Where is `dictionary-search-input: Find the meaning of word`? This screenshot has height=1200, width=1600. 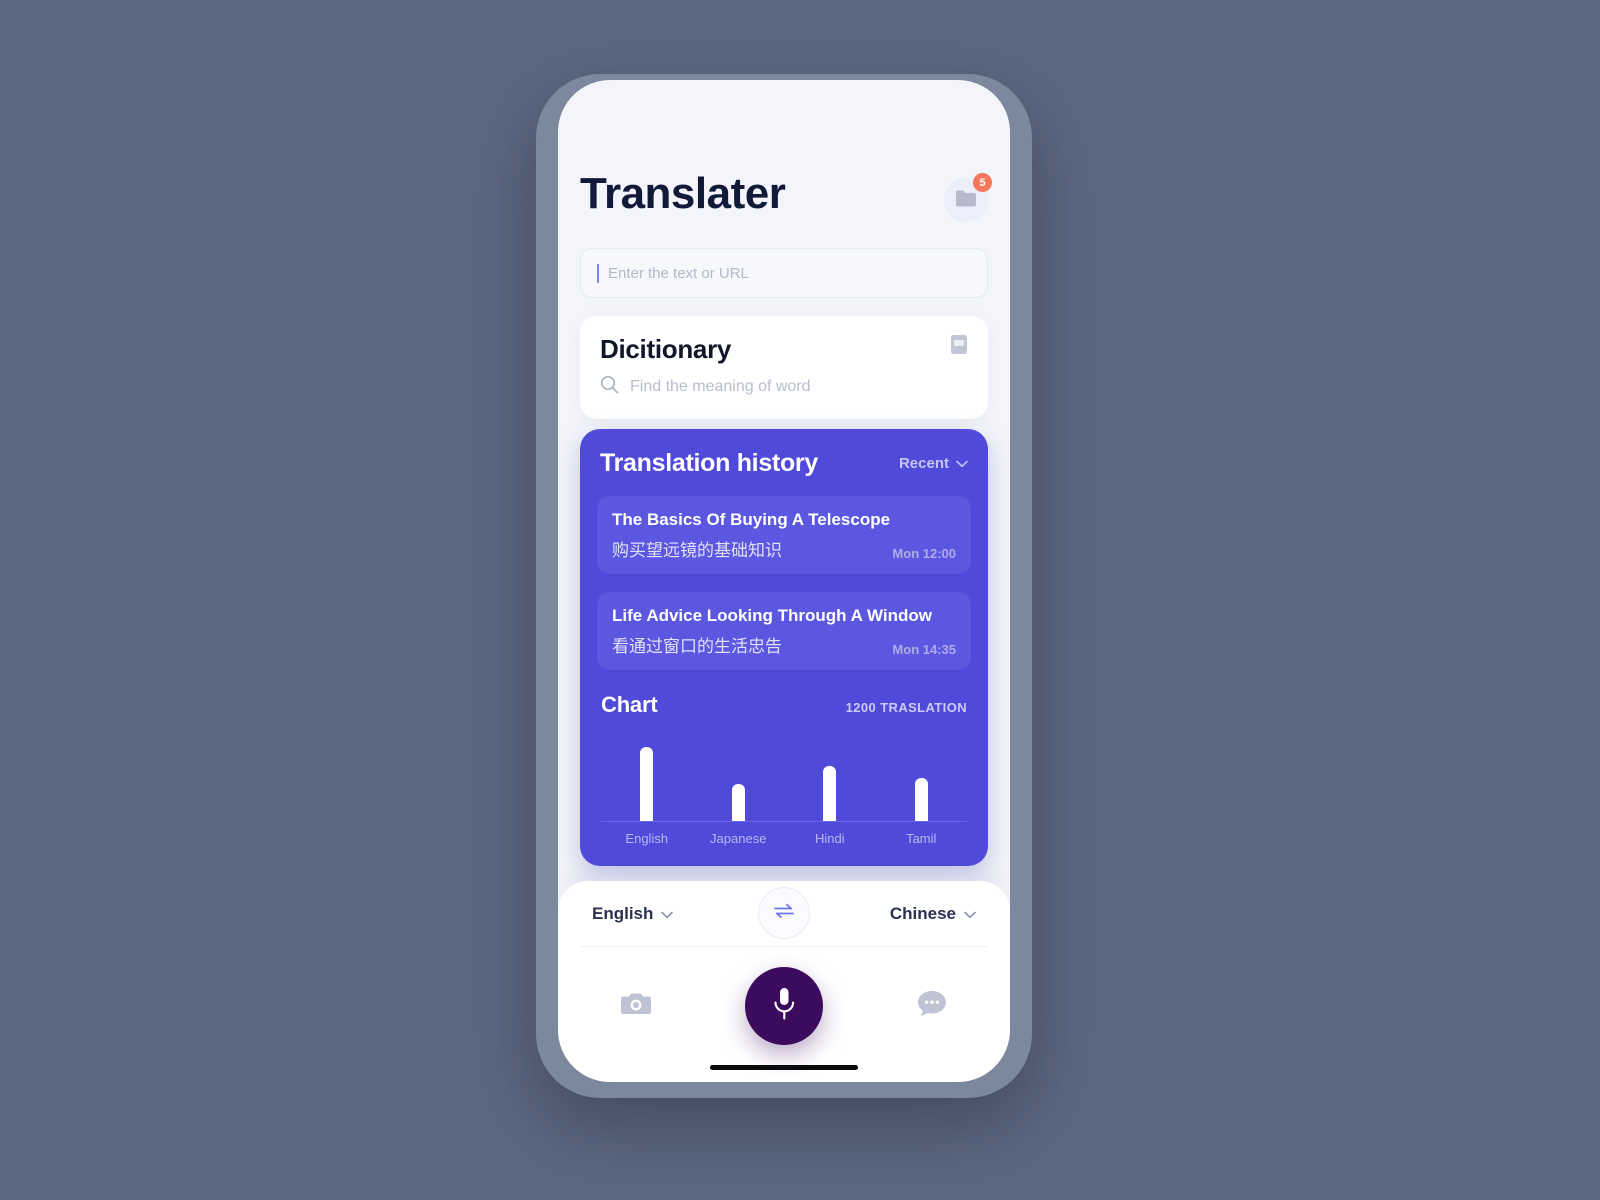
dictionary-search-input: Find the meaning of word is located at coordinates (784, 387).